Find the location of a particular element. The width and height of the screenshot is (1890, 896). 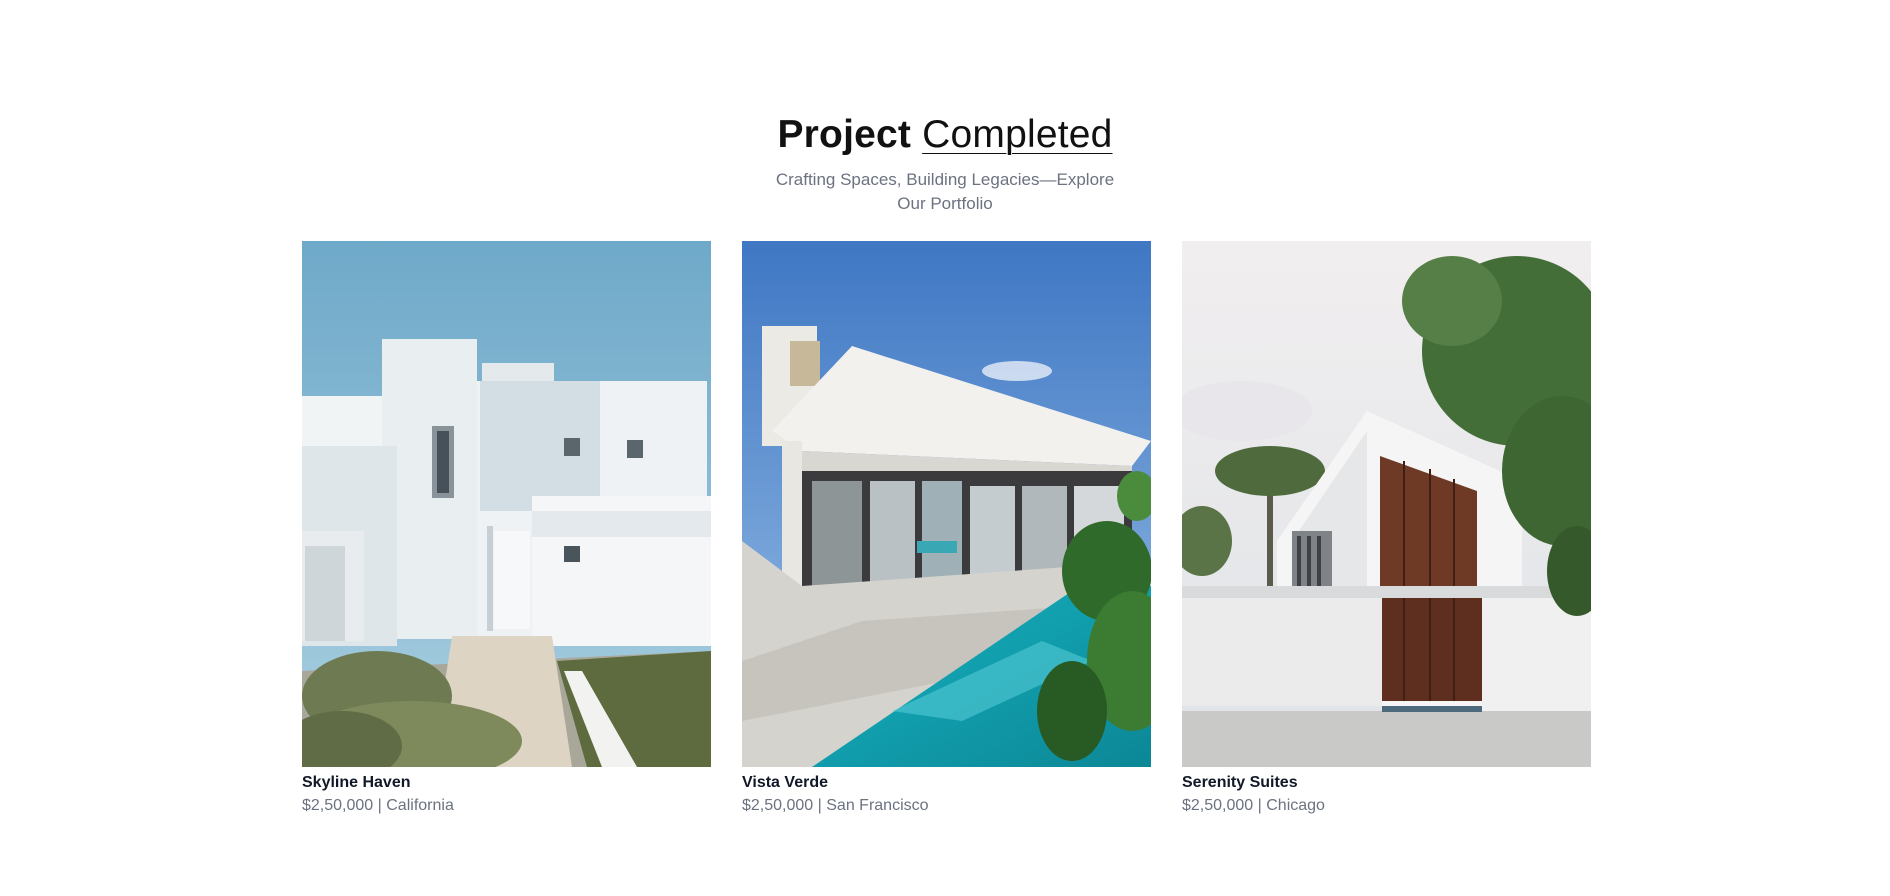

project-meta: $2,50,000 | California is located at coordinates (506, 806).